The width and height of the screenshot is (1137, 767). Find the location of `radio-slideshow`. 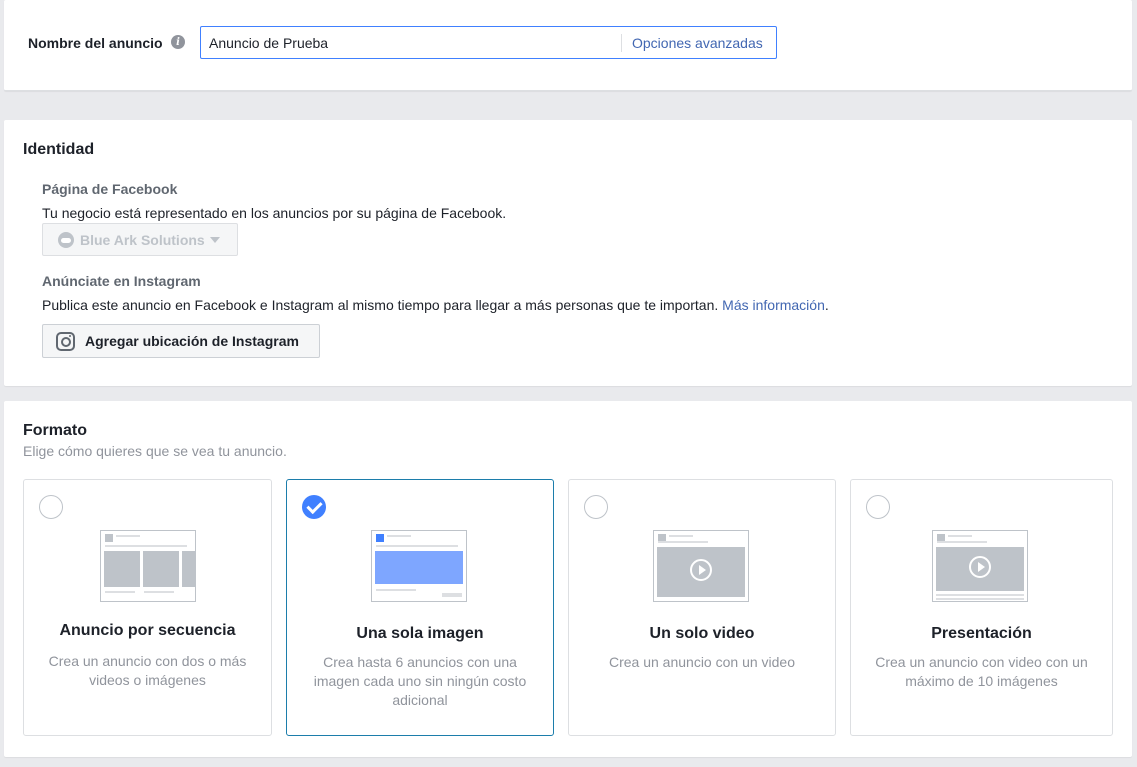

radio-slideshow is located at coordinates (878, 507).